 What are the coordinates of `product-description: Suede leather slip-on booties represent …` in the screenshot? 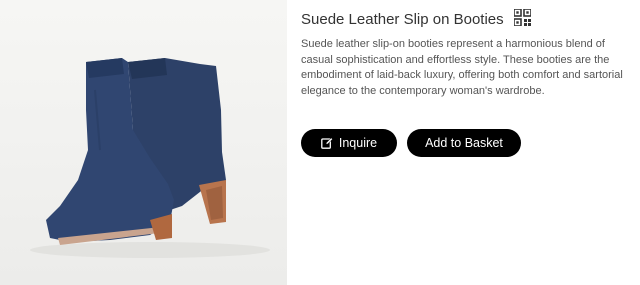 It's located at (462, 67).